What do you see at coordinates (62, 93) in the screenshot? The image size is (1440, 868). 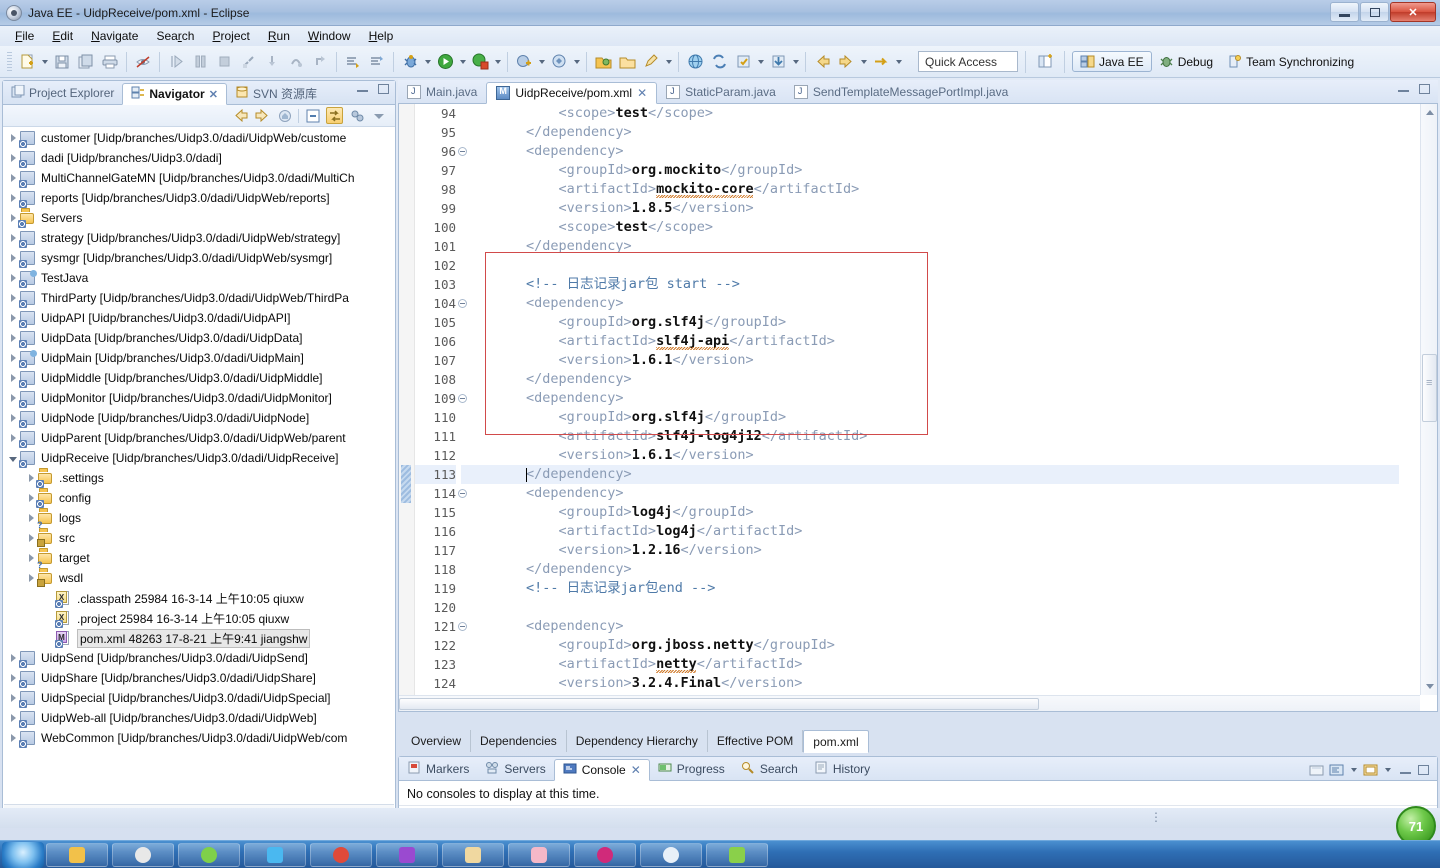 I see `navigator-tab-project-explorer: Project Explorer` at bounding box center [62, 93].